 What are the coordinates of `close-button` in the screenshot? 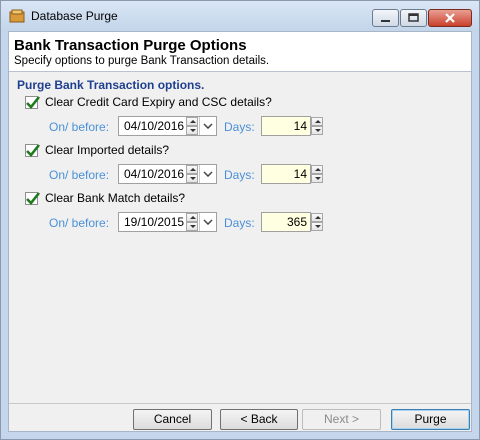 It's located at (450, 18).